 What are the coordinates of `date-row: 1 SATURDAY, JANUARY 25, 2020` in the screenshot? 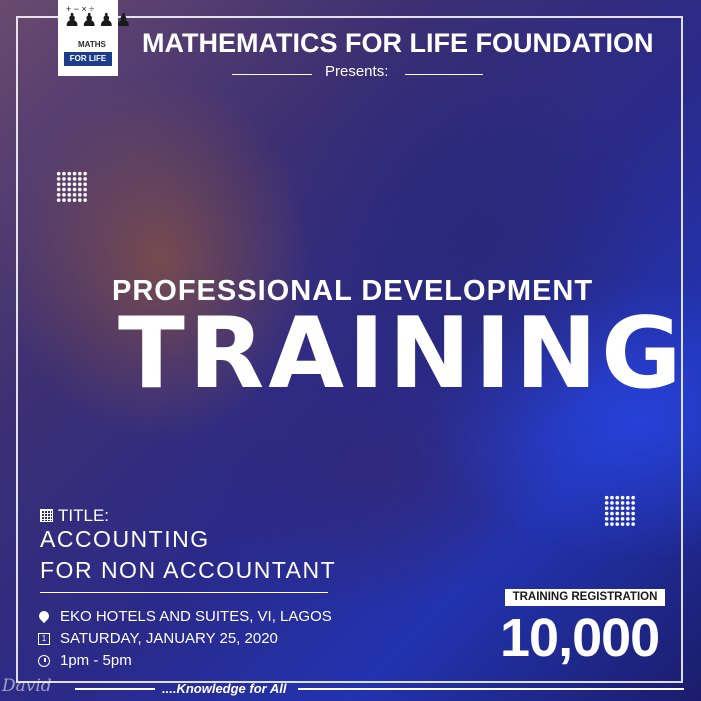 It's located at (158, 638).